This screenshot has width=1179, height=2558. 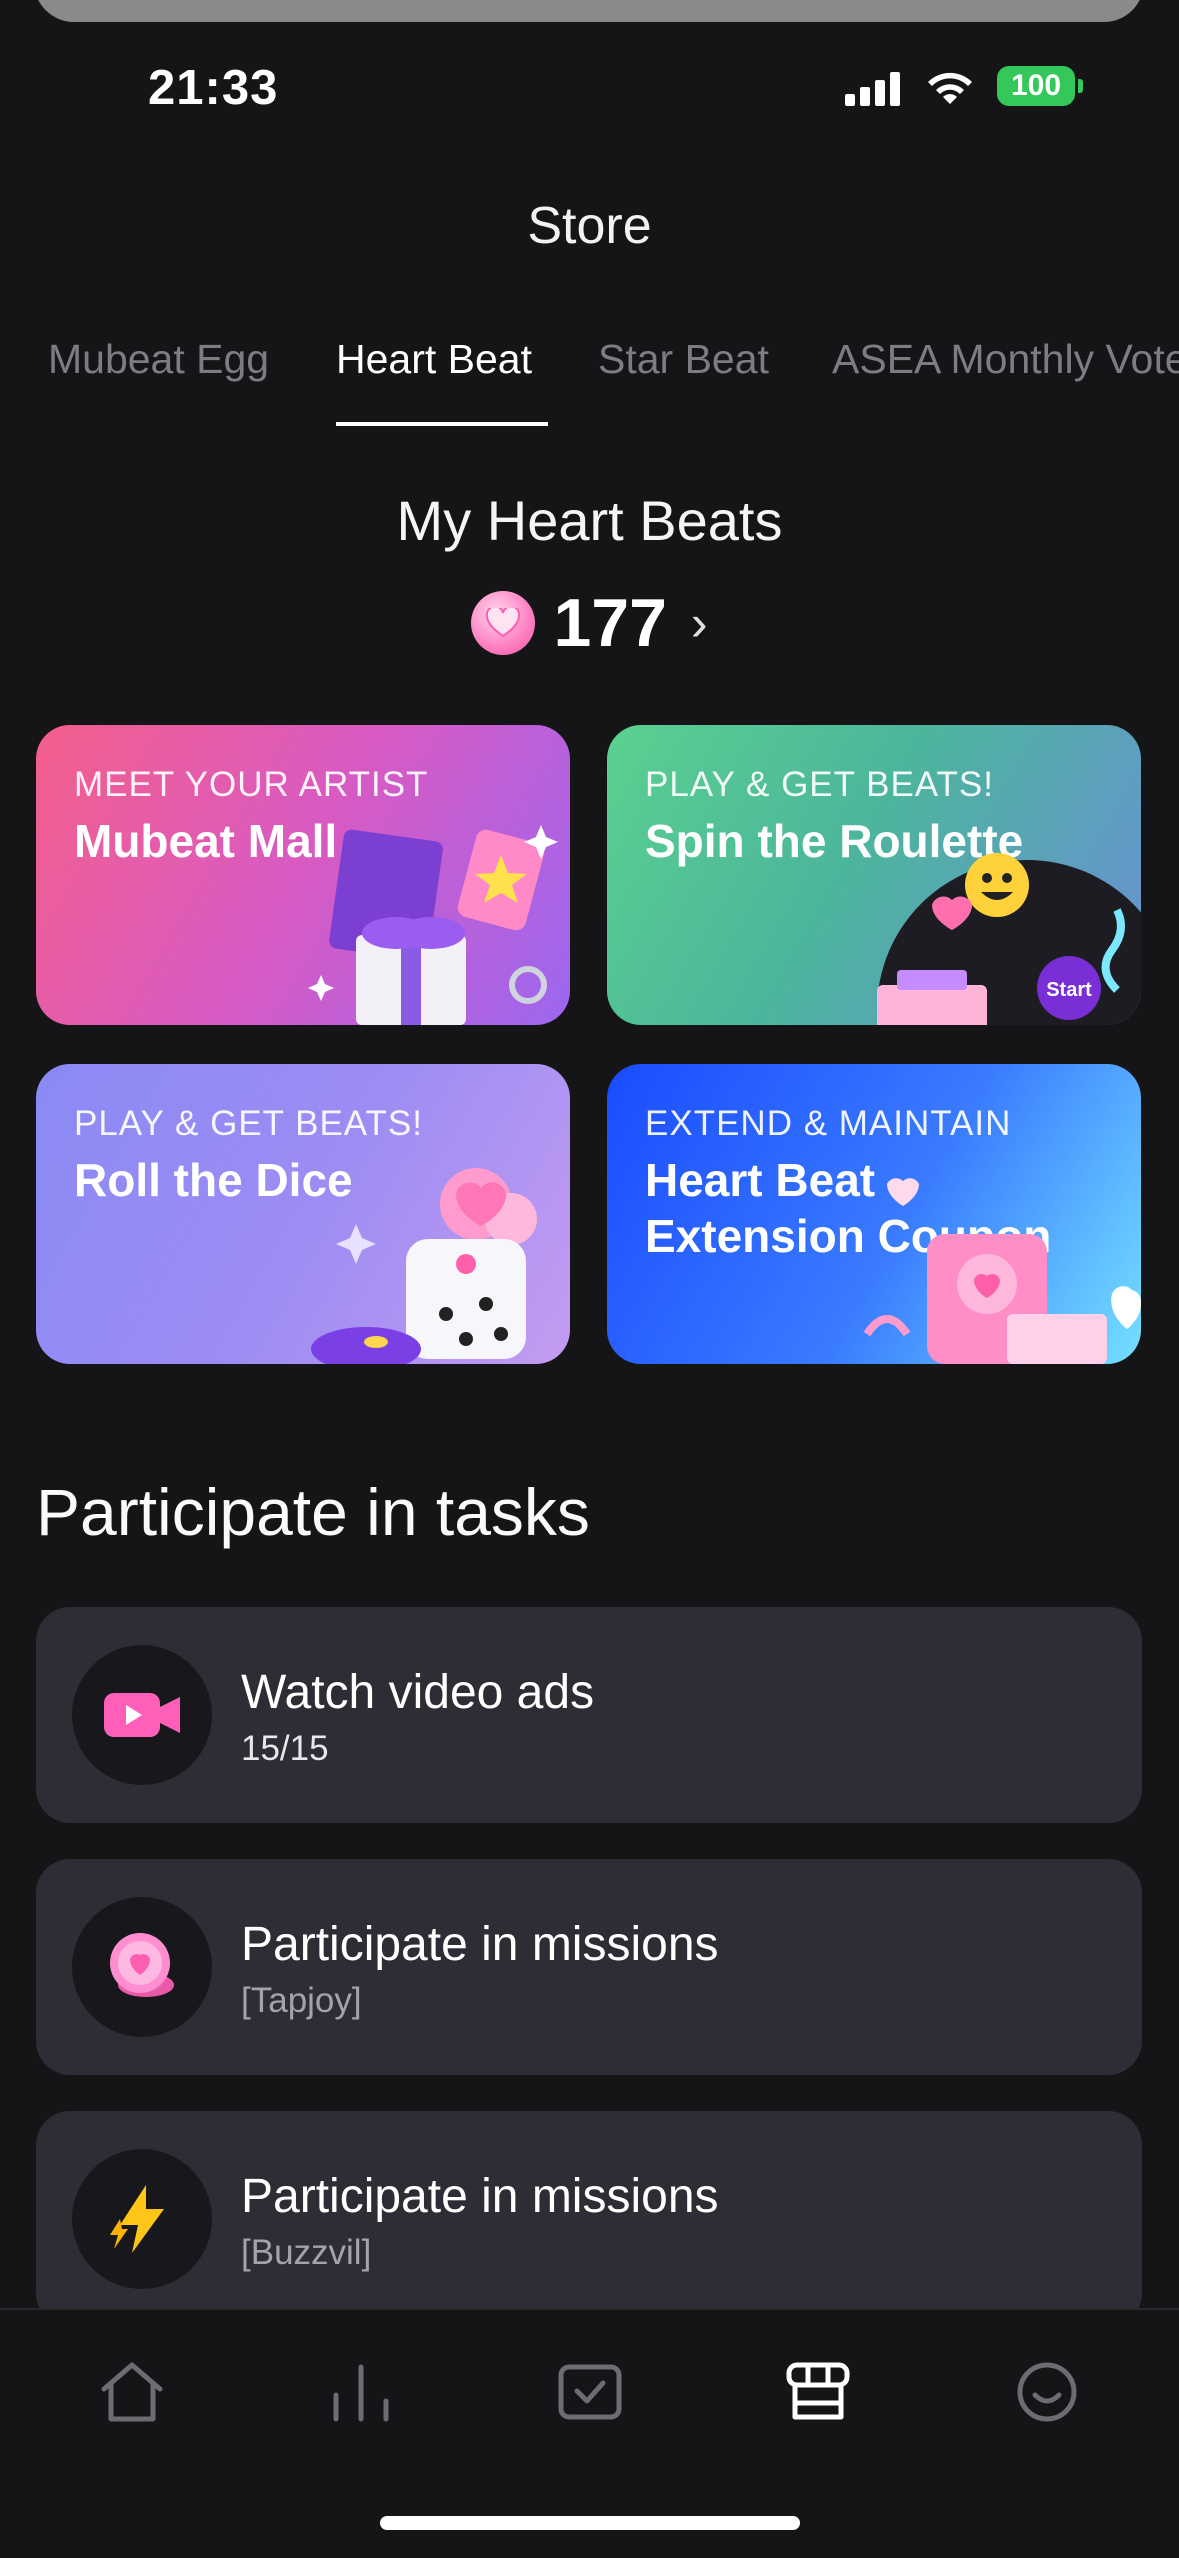 I want to click on store-icon, so click(x=818, y=2391).